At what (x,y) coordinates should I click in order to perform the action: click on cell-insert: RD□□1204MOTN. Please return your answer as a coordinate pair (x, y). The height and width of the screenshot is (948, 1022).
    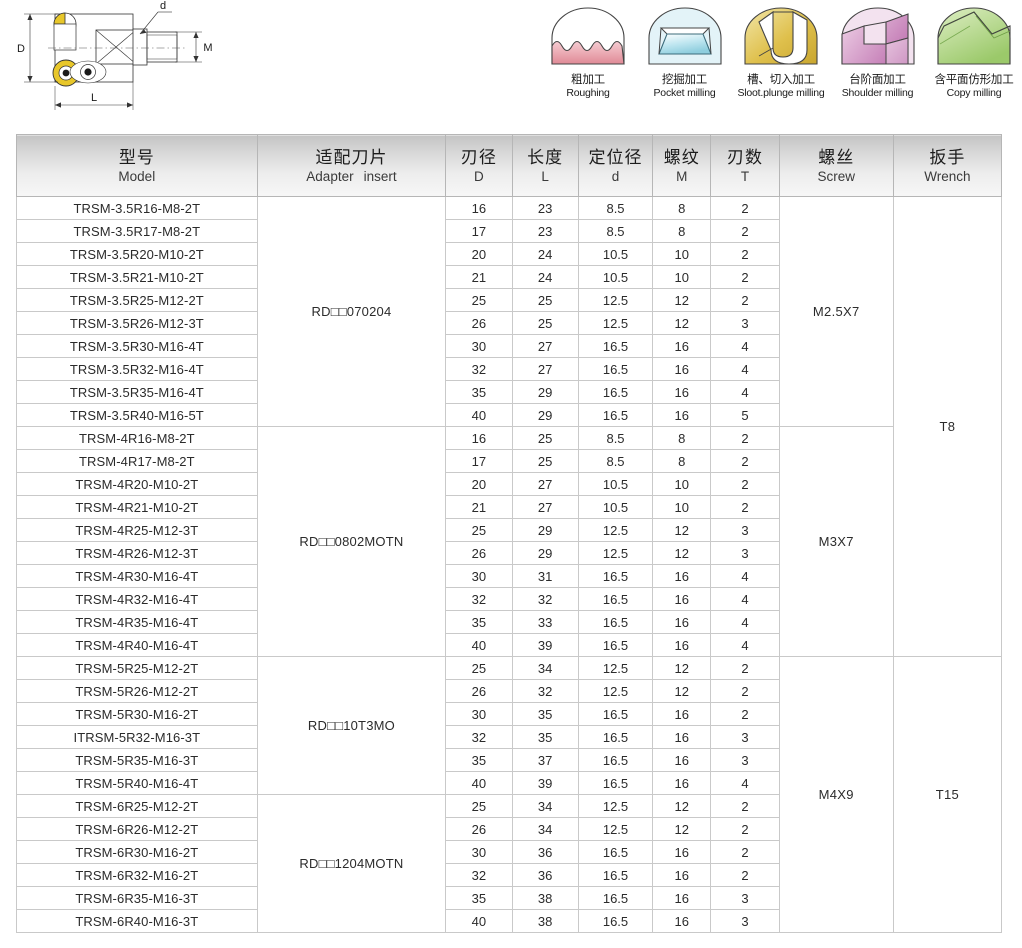
    Looking at the image, I should click on (351, 863).